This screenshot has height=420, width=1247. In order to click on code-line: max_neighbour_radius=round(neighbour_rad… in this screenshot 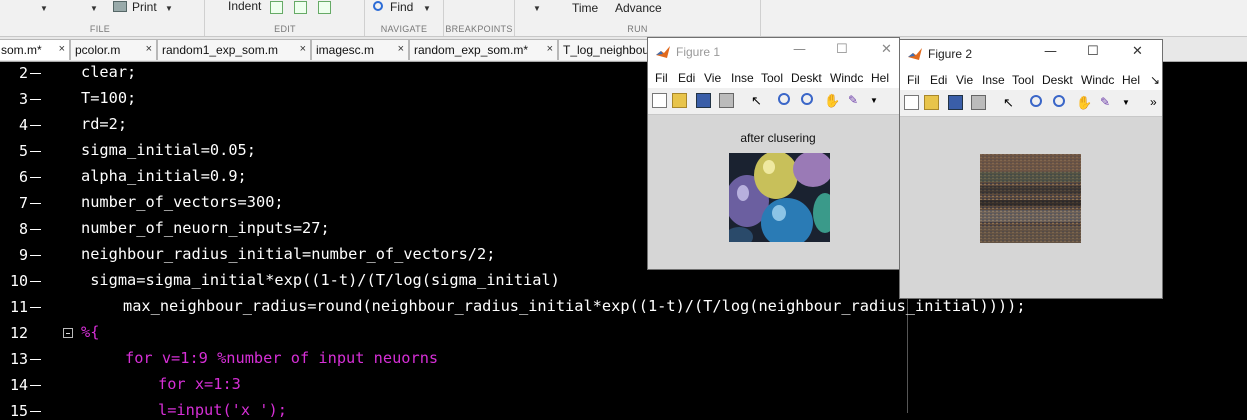, I will do `click(574, 306)`.